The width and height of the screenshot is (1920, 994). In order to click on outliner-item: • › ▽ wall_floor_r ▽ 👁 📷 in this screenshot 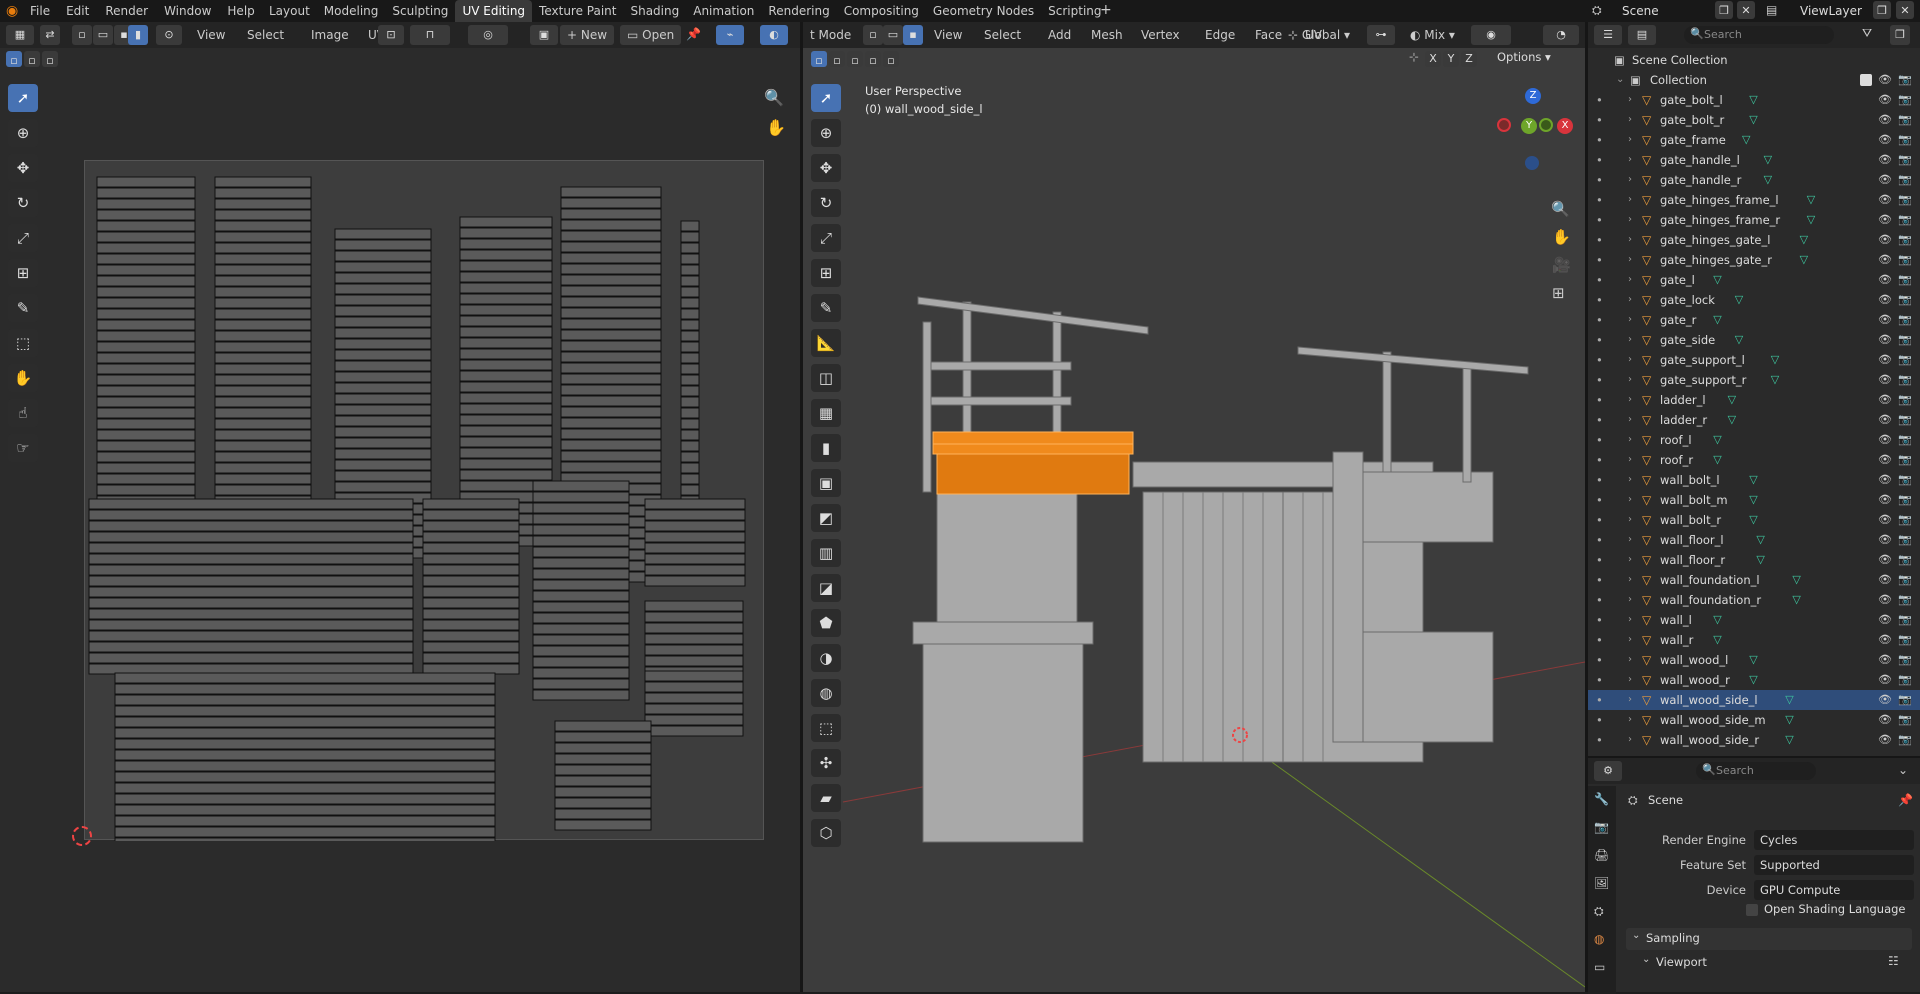, I will do `click(1754, 560)`.